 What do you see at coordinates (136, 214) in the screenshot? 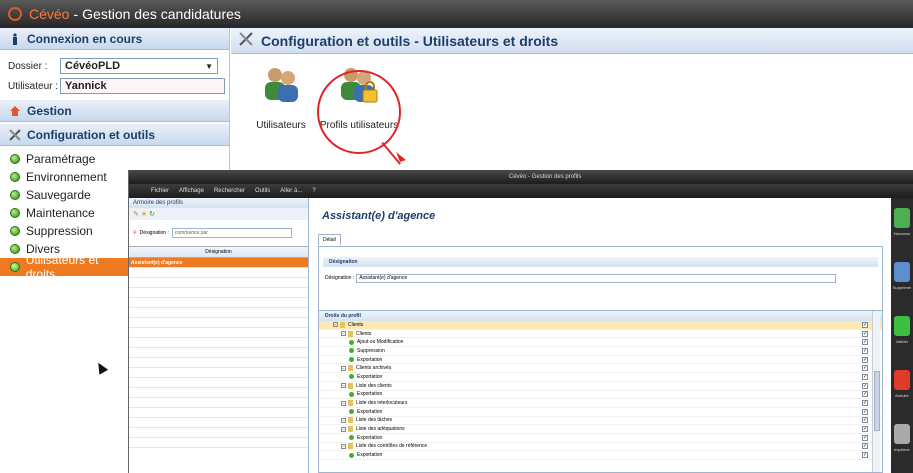
I see `key-icon: ✎` at bounding box center [136, 214].